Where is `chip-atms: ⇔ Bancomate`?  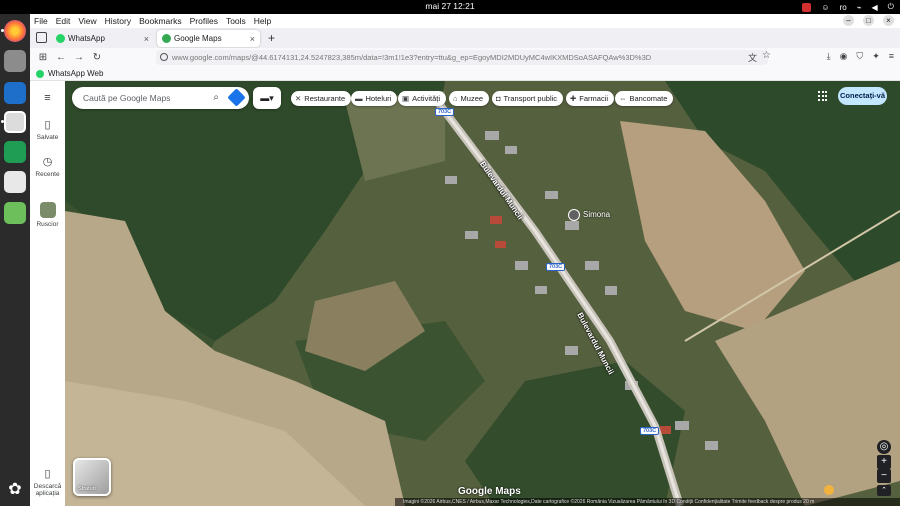 chip-atms: ⇔ Bancomate is located at coordinates (644, 98).